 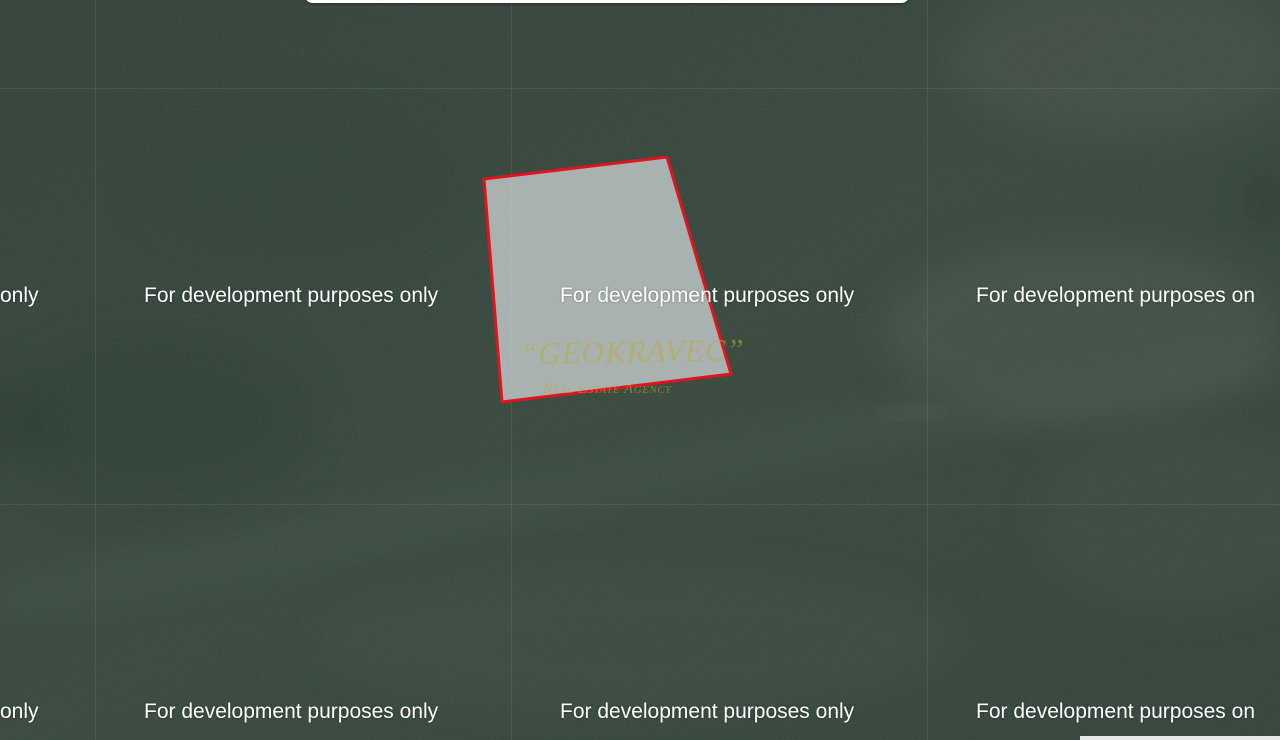 I want to click on watermark-title: “GEOKRAVEC”, so click(x=632, y=352).